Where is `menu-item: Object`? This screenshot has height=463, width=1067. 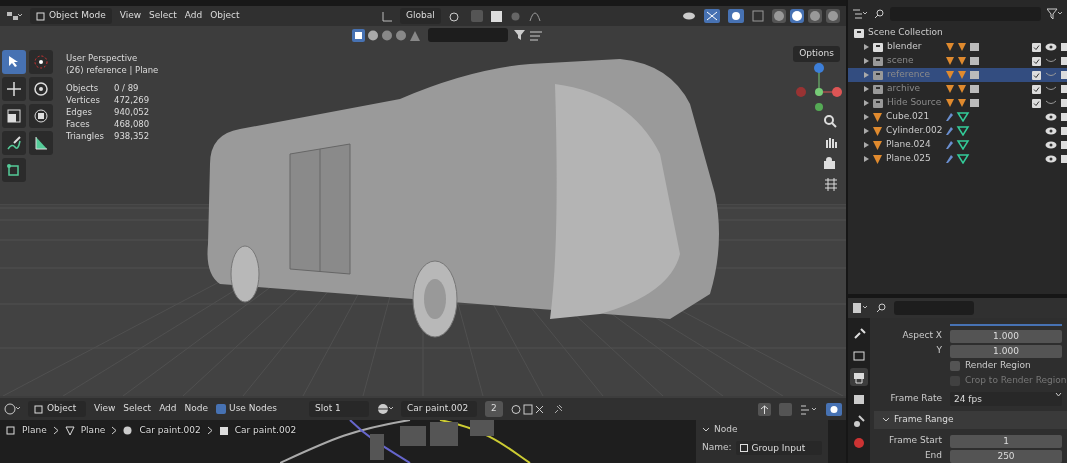
menu-item: Object is located at coordinates (225, 16).